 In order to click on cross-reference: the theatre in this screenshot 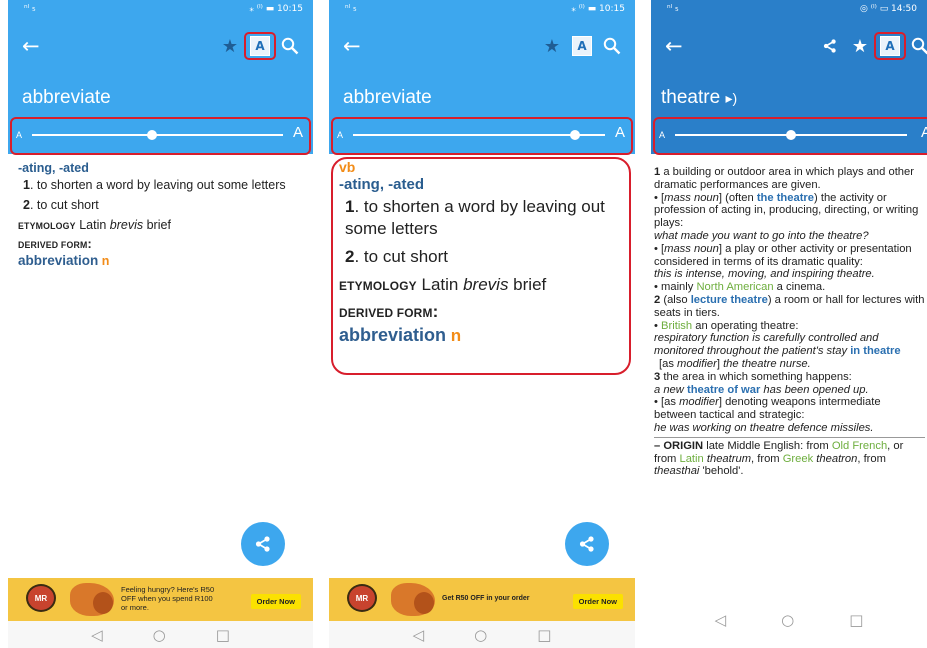, I will do `click(785, 198)`.